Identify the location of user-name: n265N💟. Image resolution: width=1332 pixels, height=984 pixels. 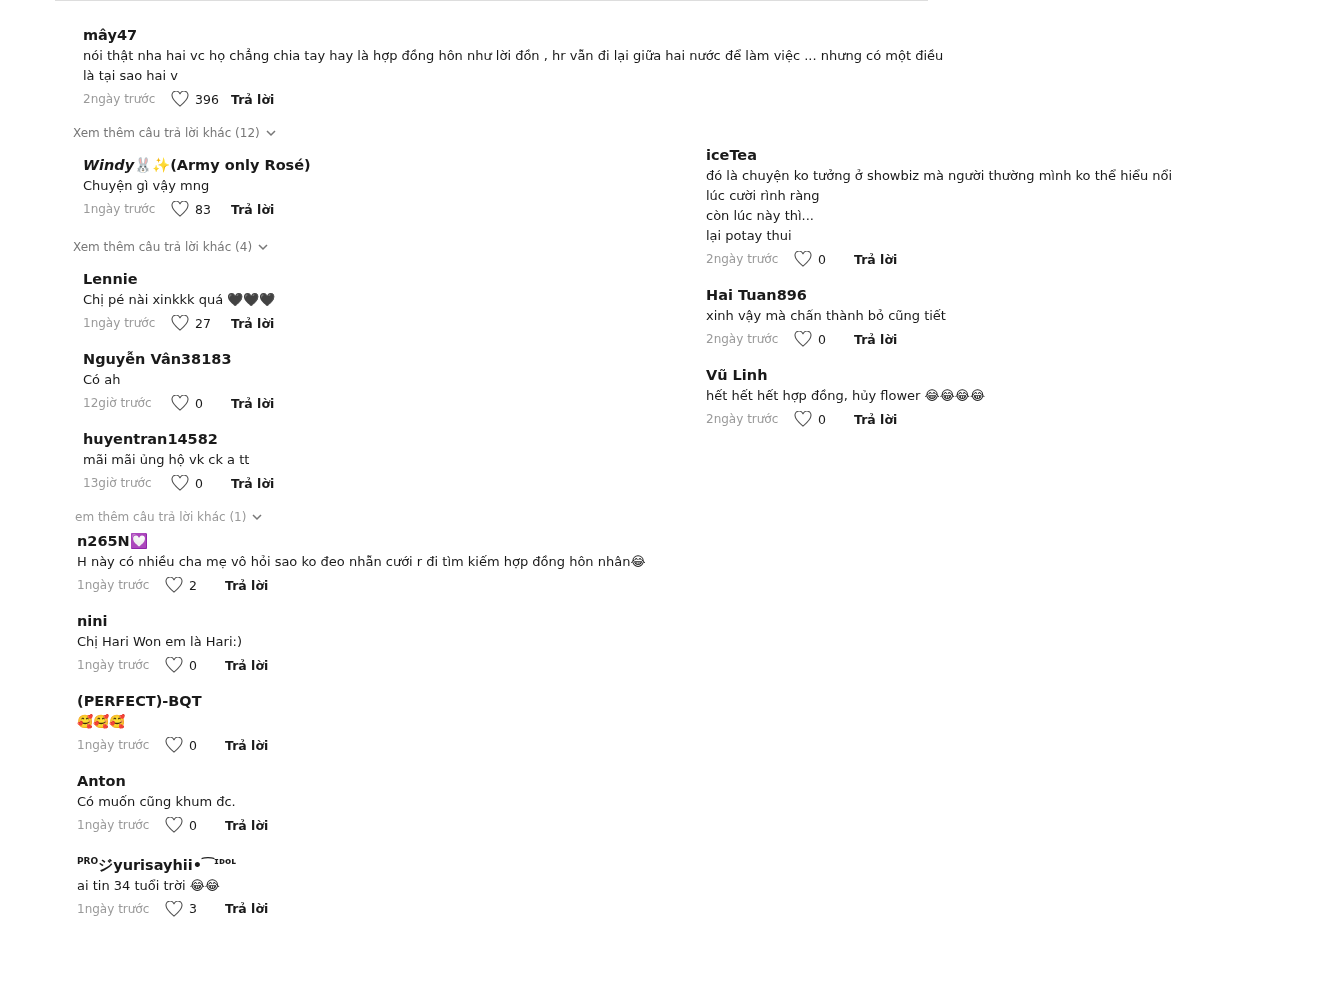
(112, 541).